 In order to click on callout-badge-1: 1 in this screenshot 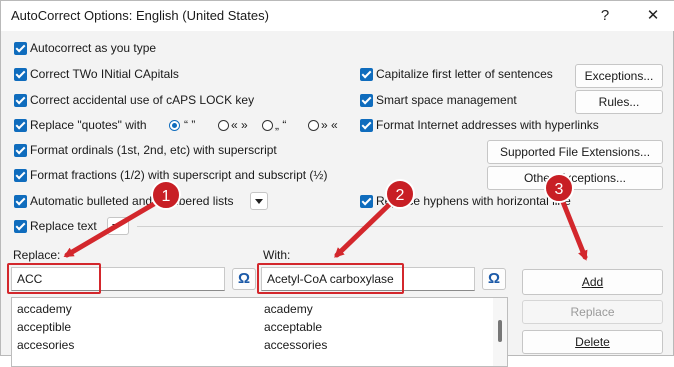, I will do `click(166, 195)`.